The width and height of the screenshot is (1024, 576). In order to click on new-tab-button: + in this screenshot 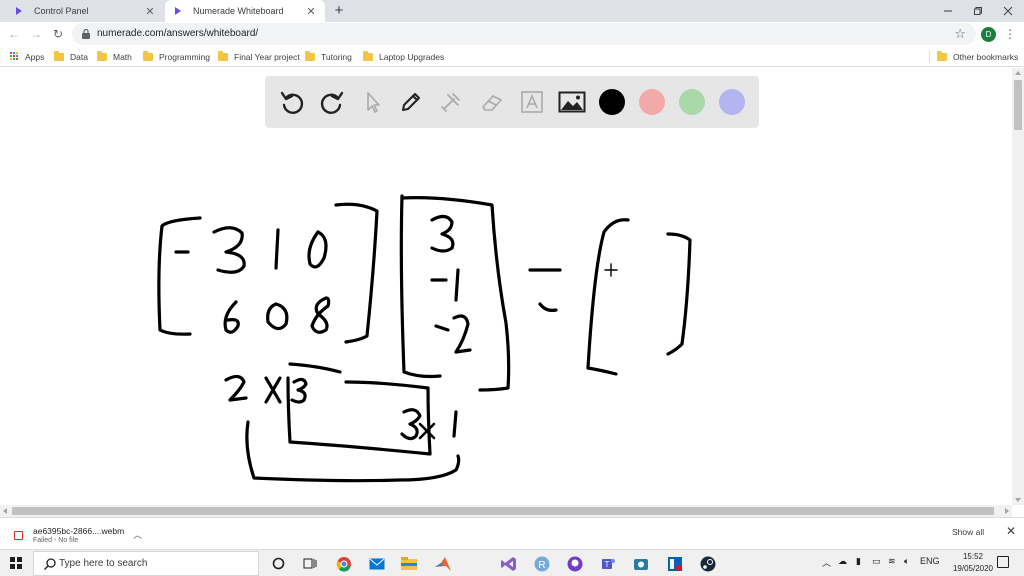, I will do `click(339, 11)`.